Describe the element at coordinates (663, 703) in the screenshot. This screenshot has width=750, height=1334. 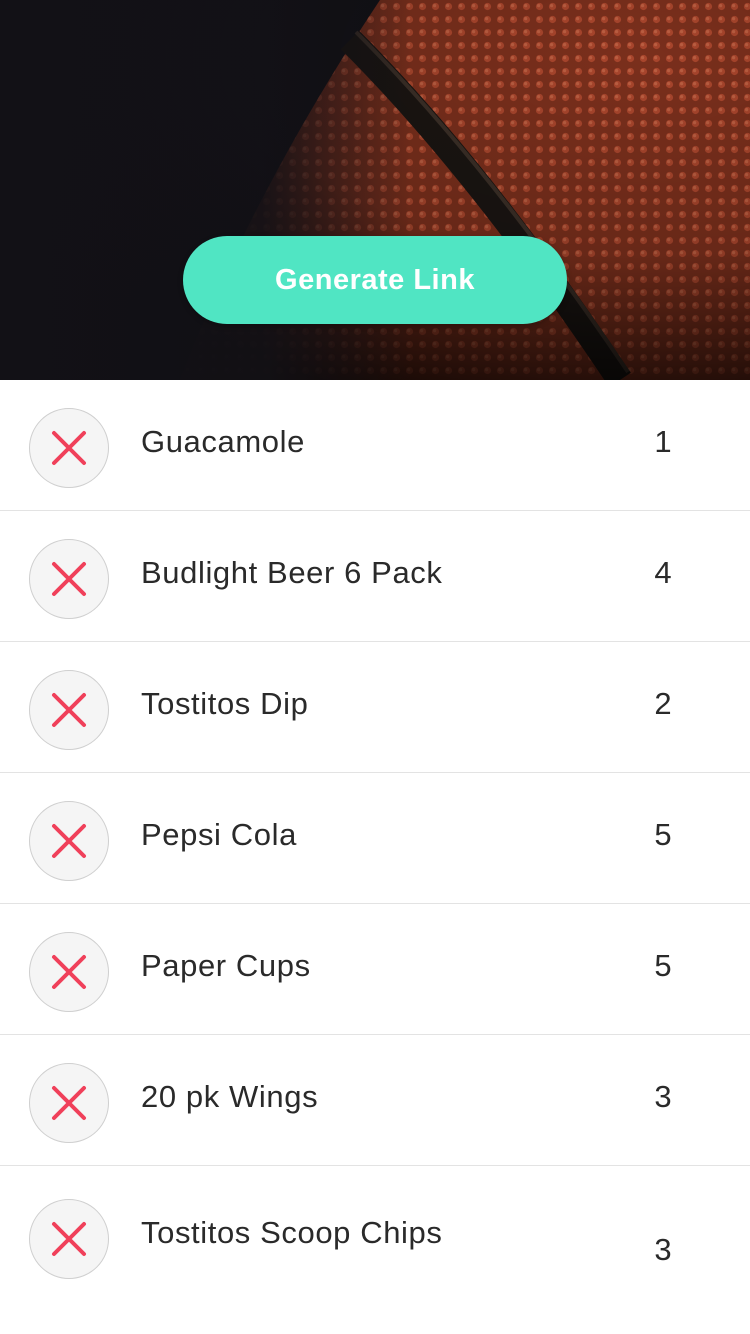
I see `item-quantity: 2` at that location.